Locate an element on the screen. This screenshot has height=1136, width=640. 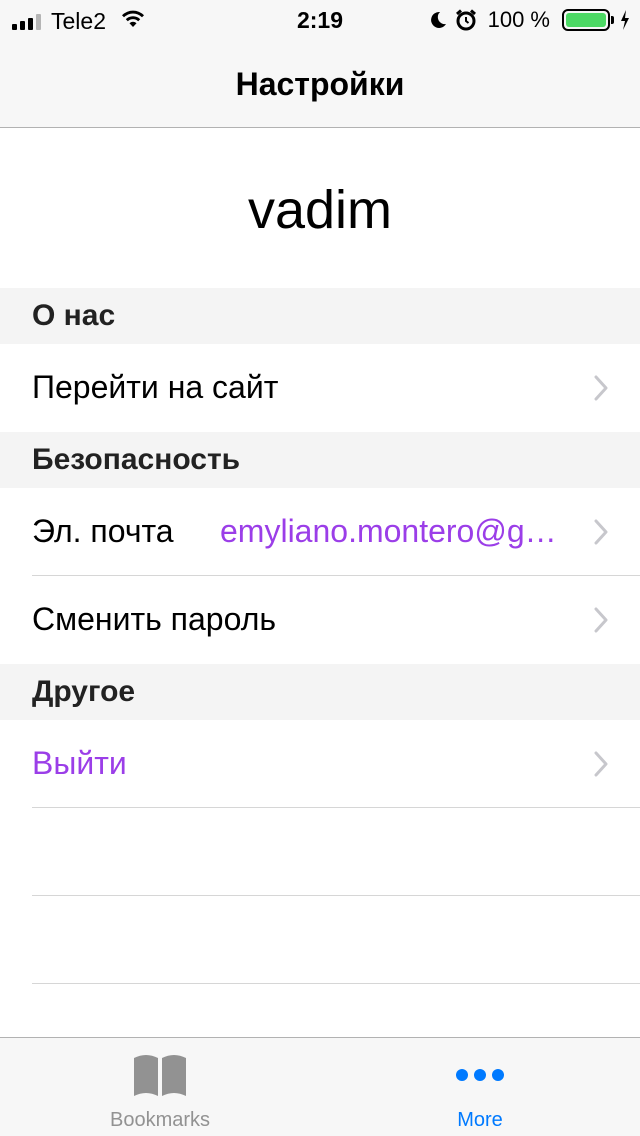
row-label: Эл. почта is located at coordinates (103, 531).